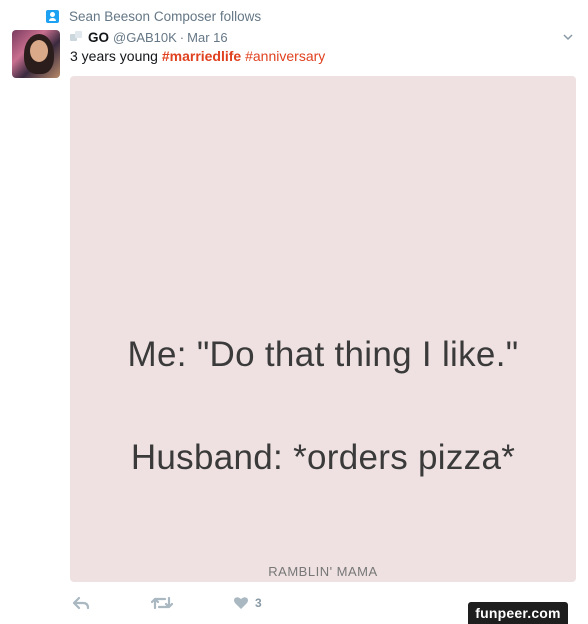 Image resolution: width=588 pixels, height=624 pixels. I want to click on tweet-text-plain: 3 years young, so click(116, 56).